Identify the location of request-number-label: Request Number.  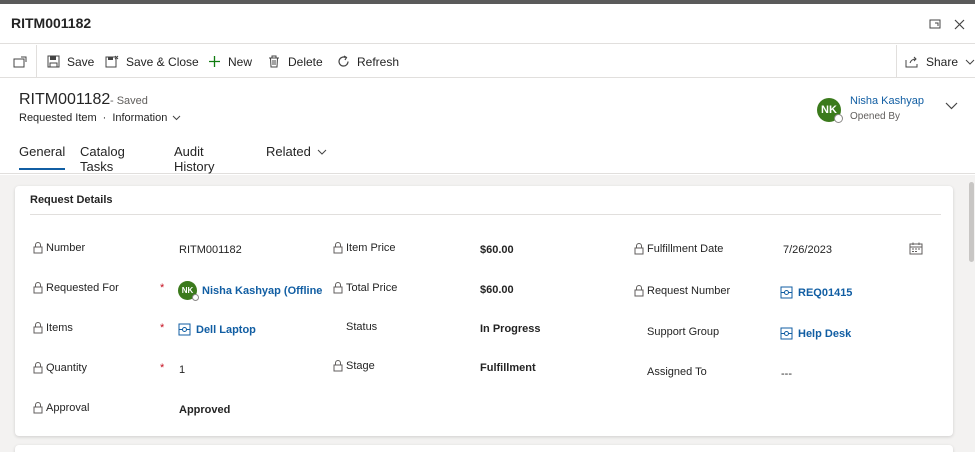
(682, 291).